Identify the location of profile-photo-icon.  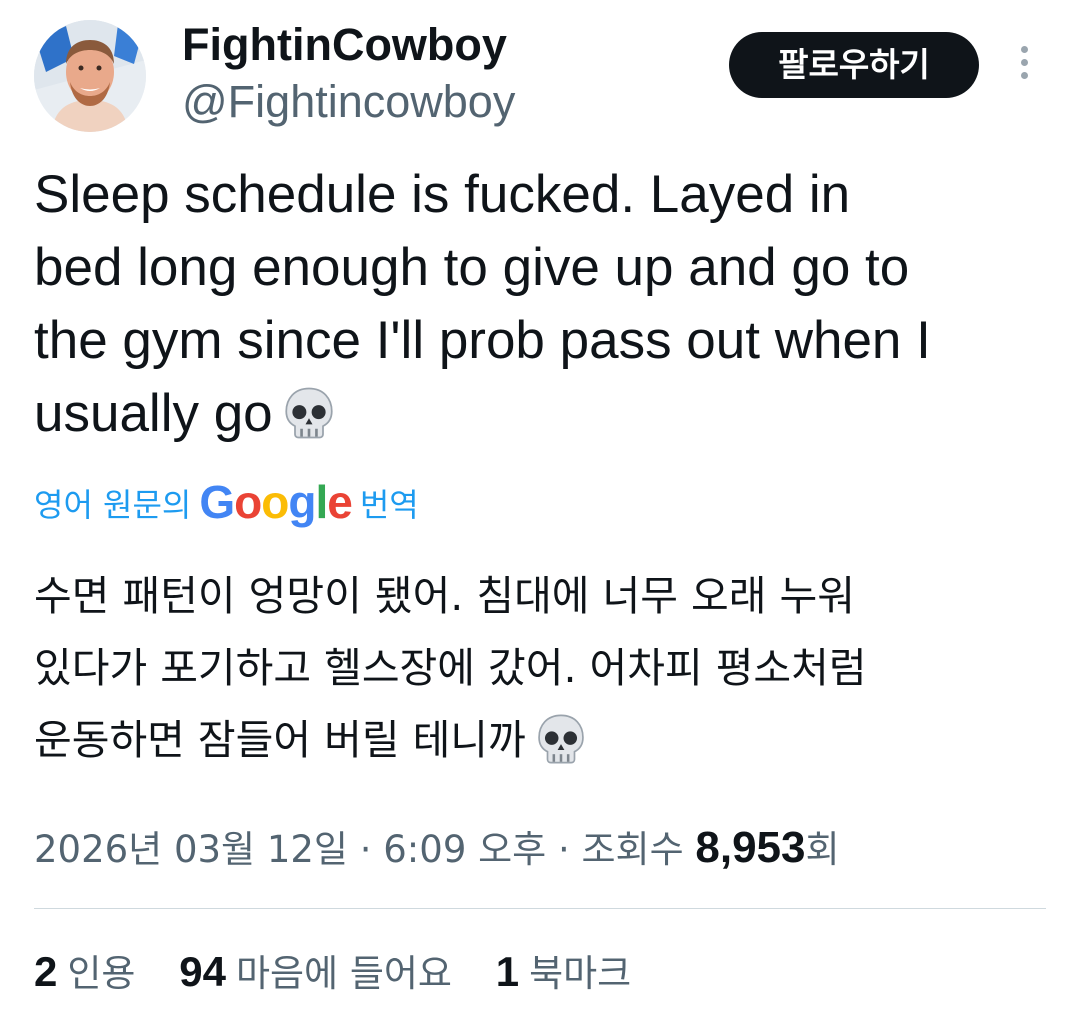
(90, 76).